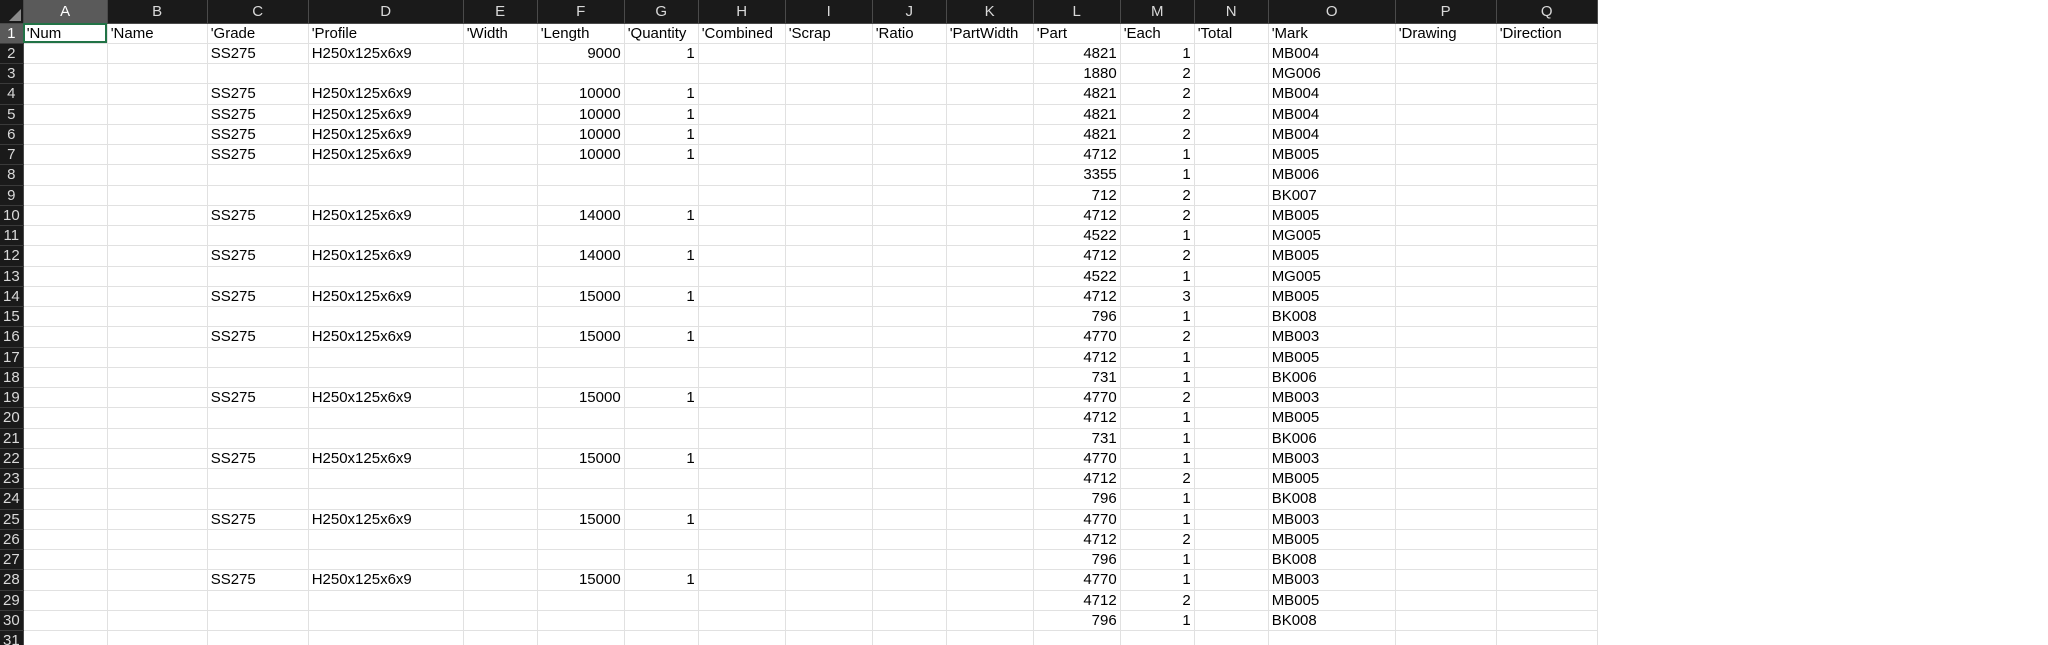  I want to click on cell-h12, so click(742, 256).